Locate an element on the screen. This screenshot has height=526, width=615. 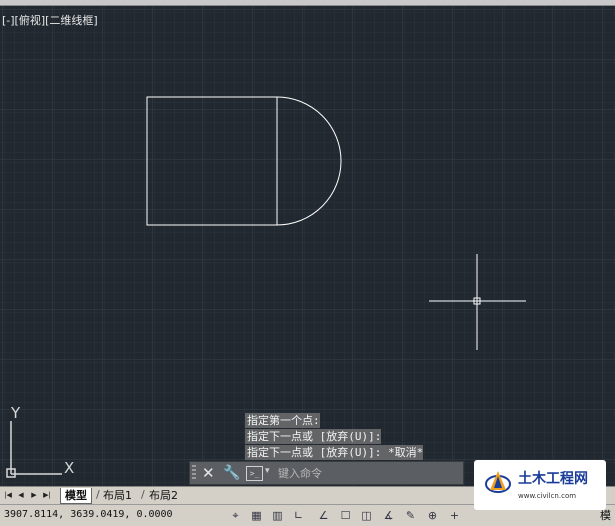
viewport-controls-label: [-][俯视][二维线框] is located at coordinates (50, 20).